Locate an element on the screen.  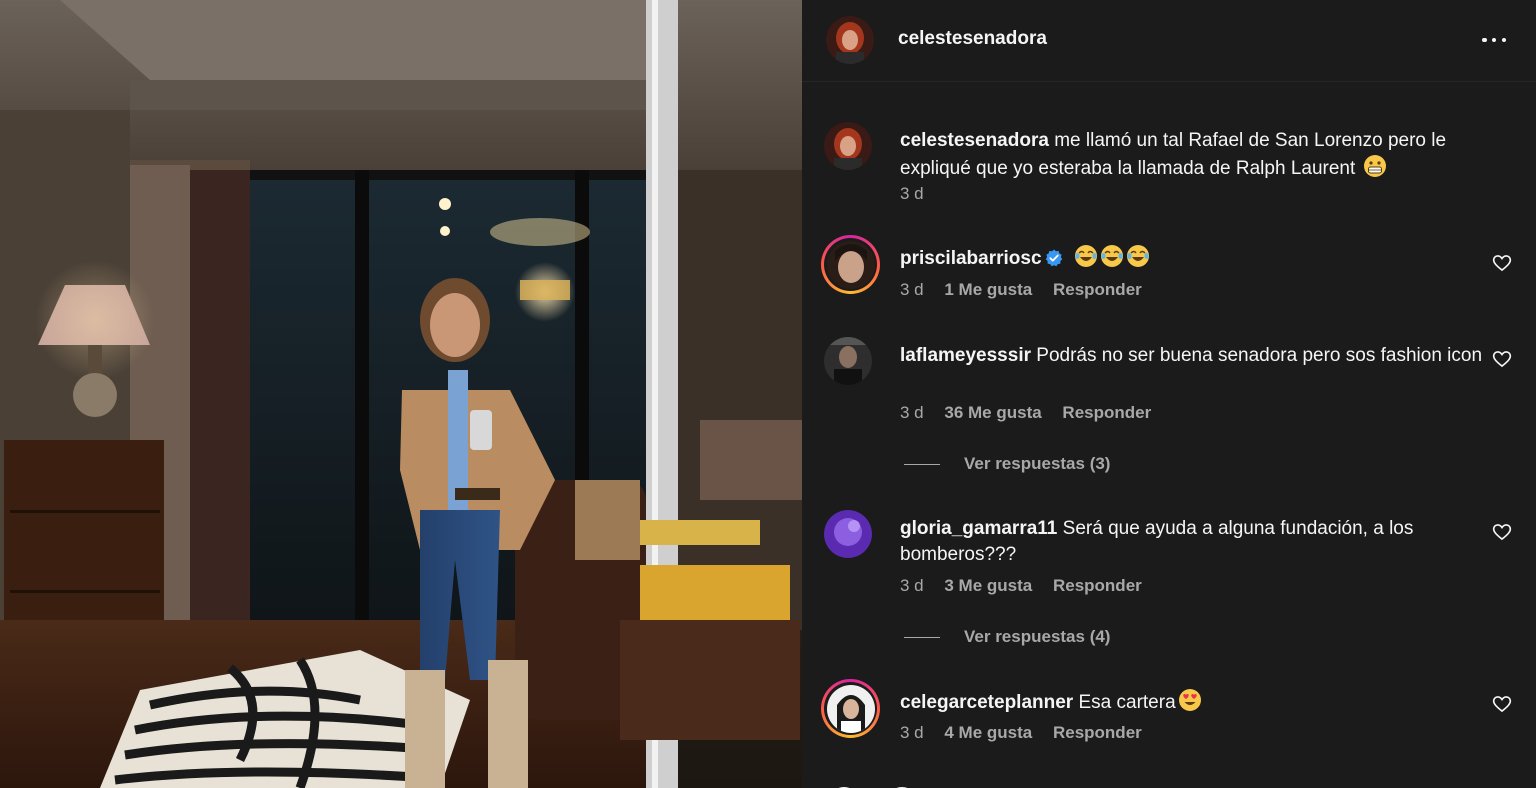
comment-username: gloria_gamarra11 is located at coordinates (978, 528).